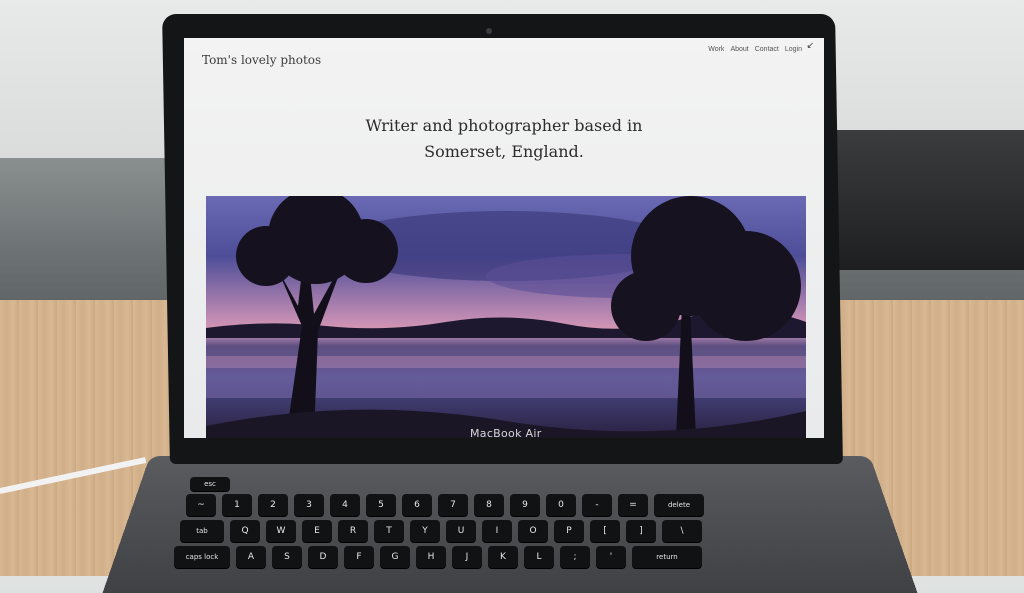 The width and height of the screenshot is (1024, 593). What do you see at coordinates (539, 557) in the screenshot?
I see `key-l: L` at bounding box center [539, 557].